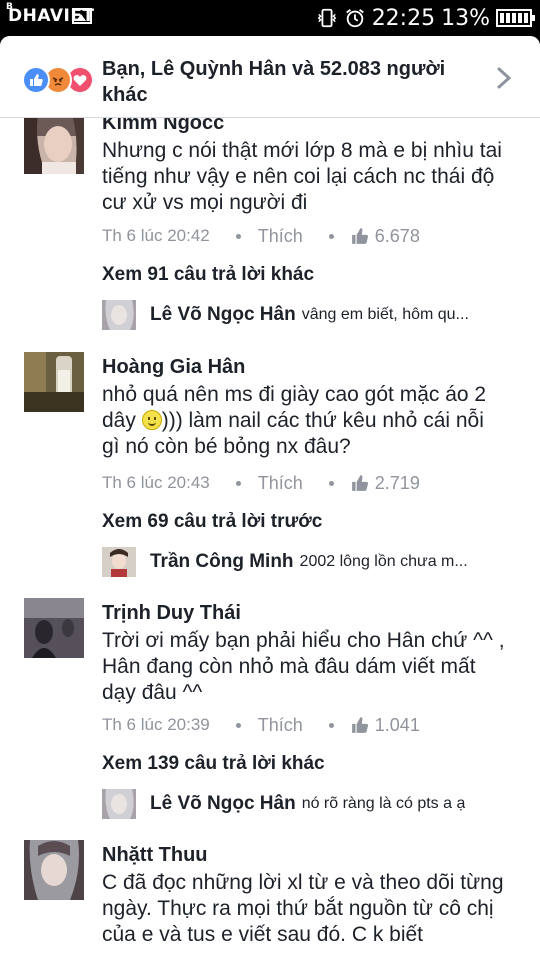 Image resolution: width=540 pixels, height=960 pixels. I want to click on comment-time: Th 6 lúc 20:39, so click(156, 724).